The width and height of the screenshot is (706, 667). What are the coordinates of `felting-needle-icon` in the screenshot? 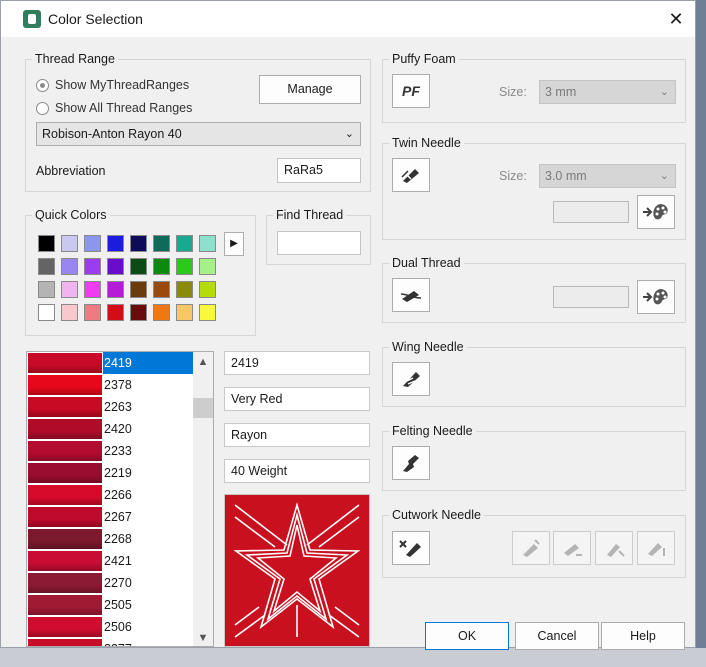 It's located at (411, 463).